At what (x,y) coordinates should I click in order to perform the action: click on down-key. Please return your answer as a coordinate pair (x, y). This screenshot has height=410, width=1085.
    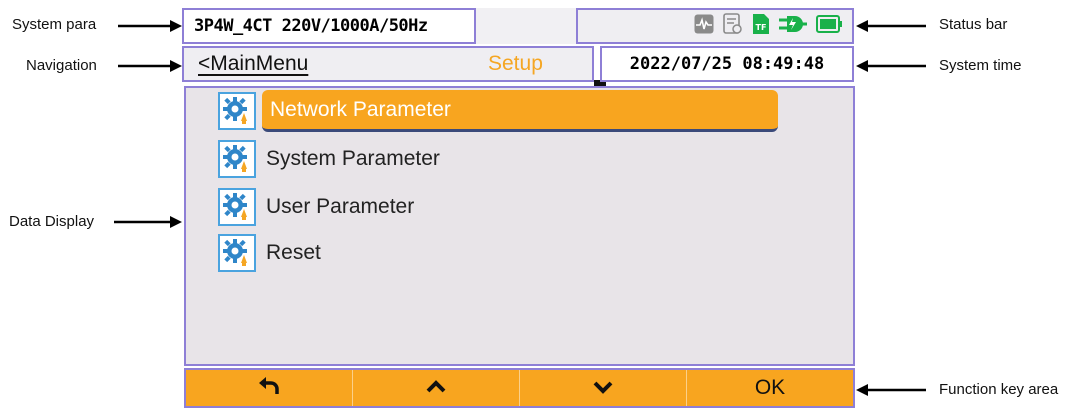
    Looking at the image, I should click on (603, 388).